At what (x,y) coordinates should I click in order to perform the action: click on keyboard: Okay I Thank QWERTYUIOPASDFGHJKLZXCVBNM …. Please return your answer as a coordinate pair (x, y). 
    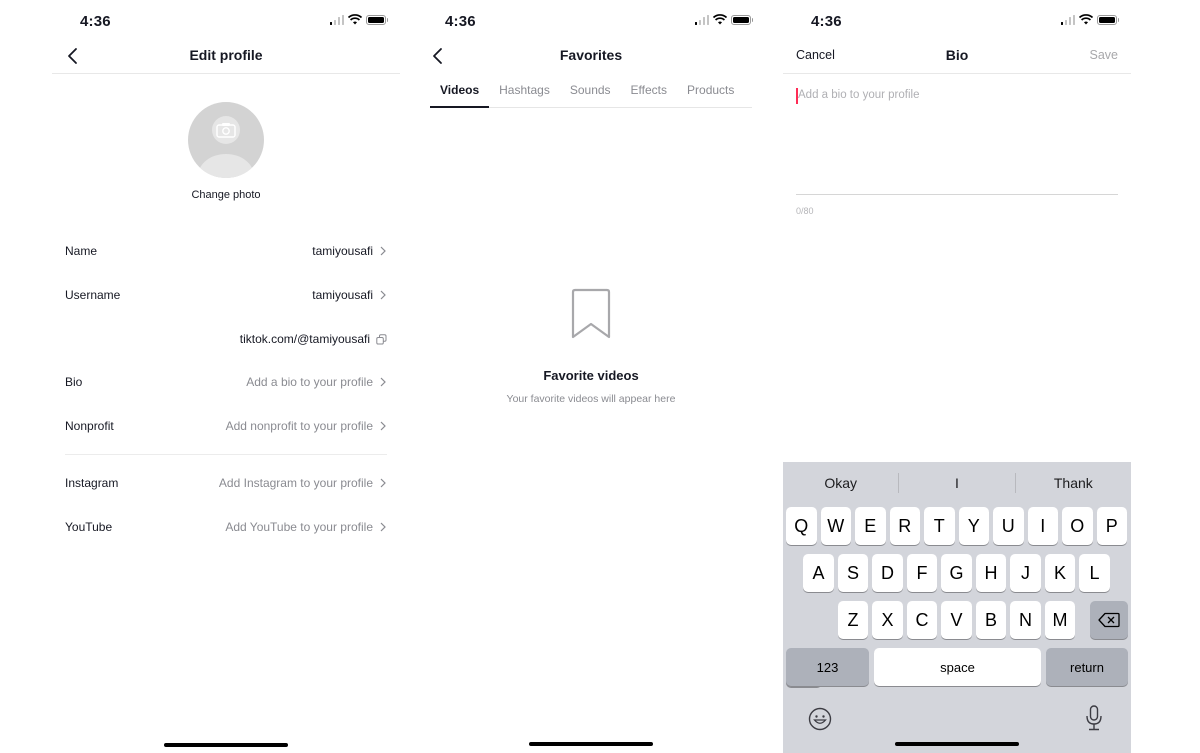
    Looking at the image, I should click on (957, 607).